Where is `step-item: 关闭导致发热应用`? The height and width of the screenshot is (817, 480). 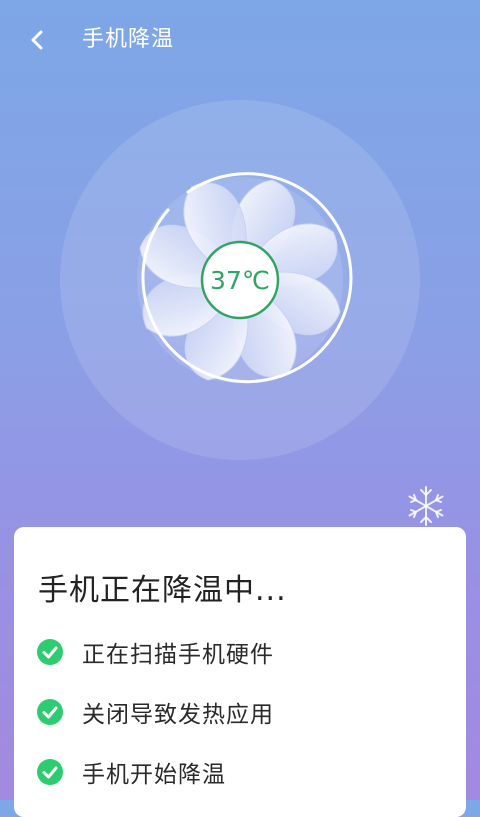
step-item: 关闭导致发热应用 is located at coordinates (155, 712).